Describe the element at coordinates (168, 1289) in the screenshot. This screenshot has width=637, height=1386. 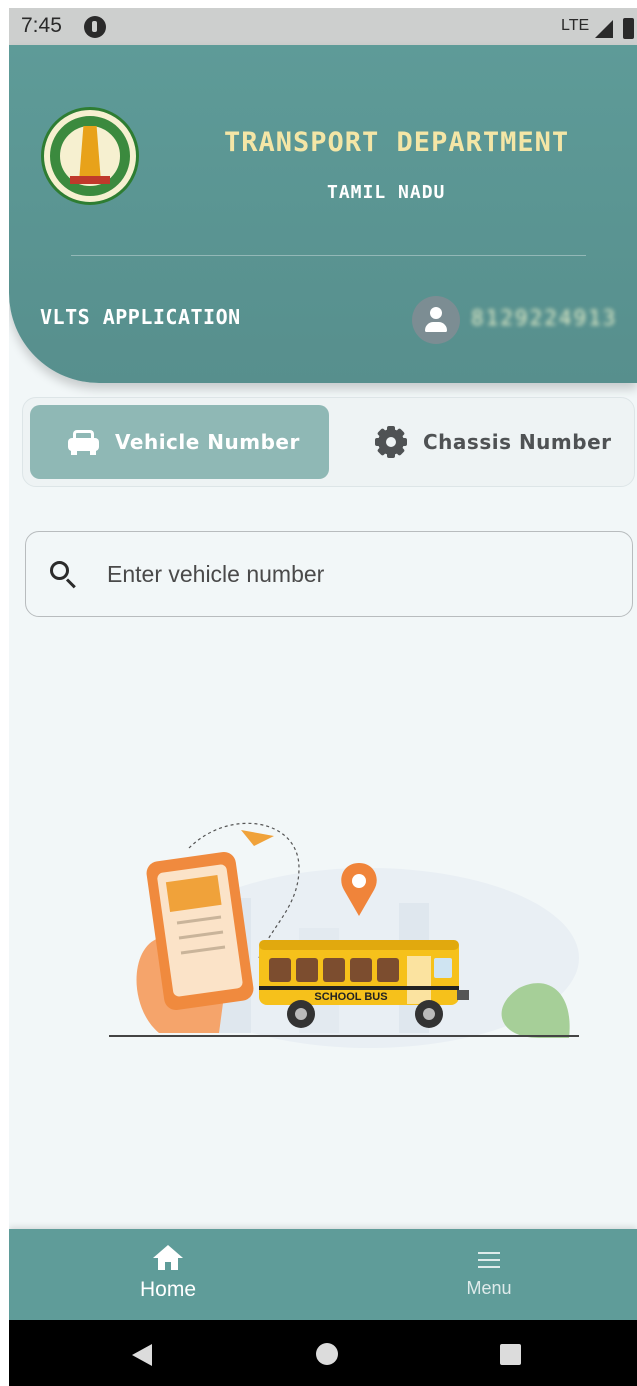
I see `nav-home-label: Home` at that location.